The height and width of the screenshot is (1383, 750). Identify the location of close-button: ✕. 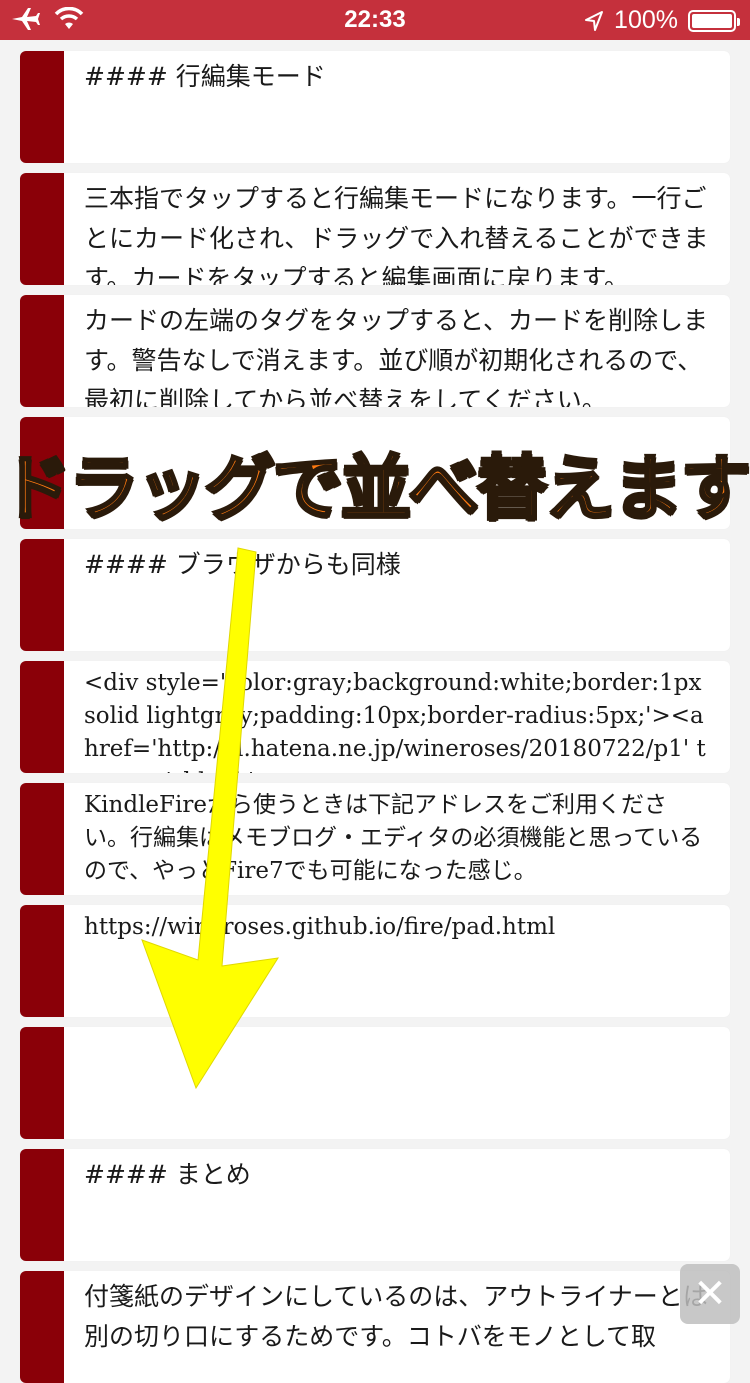
(710, 1294).